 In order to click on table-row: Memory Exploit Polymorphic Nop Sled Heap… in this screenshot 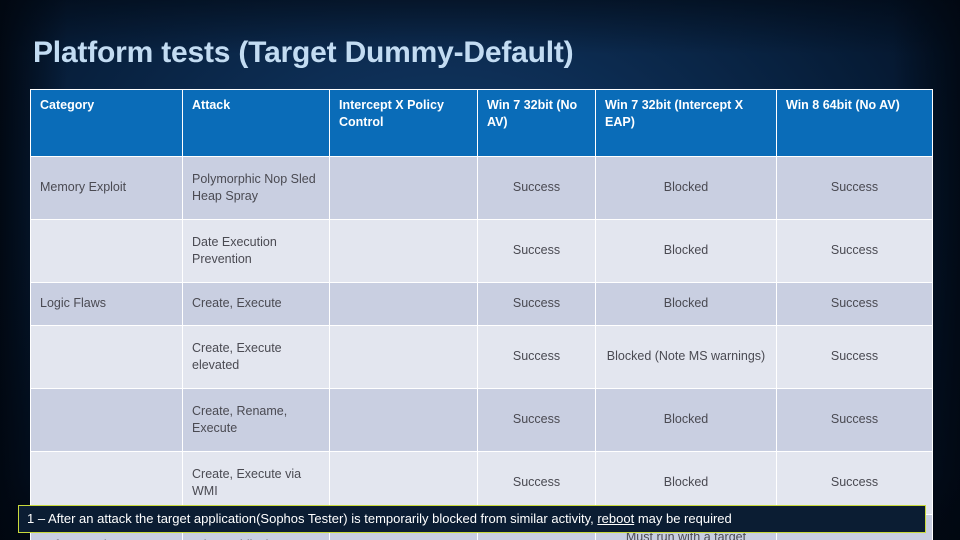, I will do `click(481, 188)`.